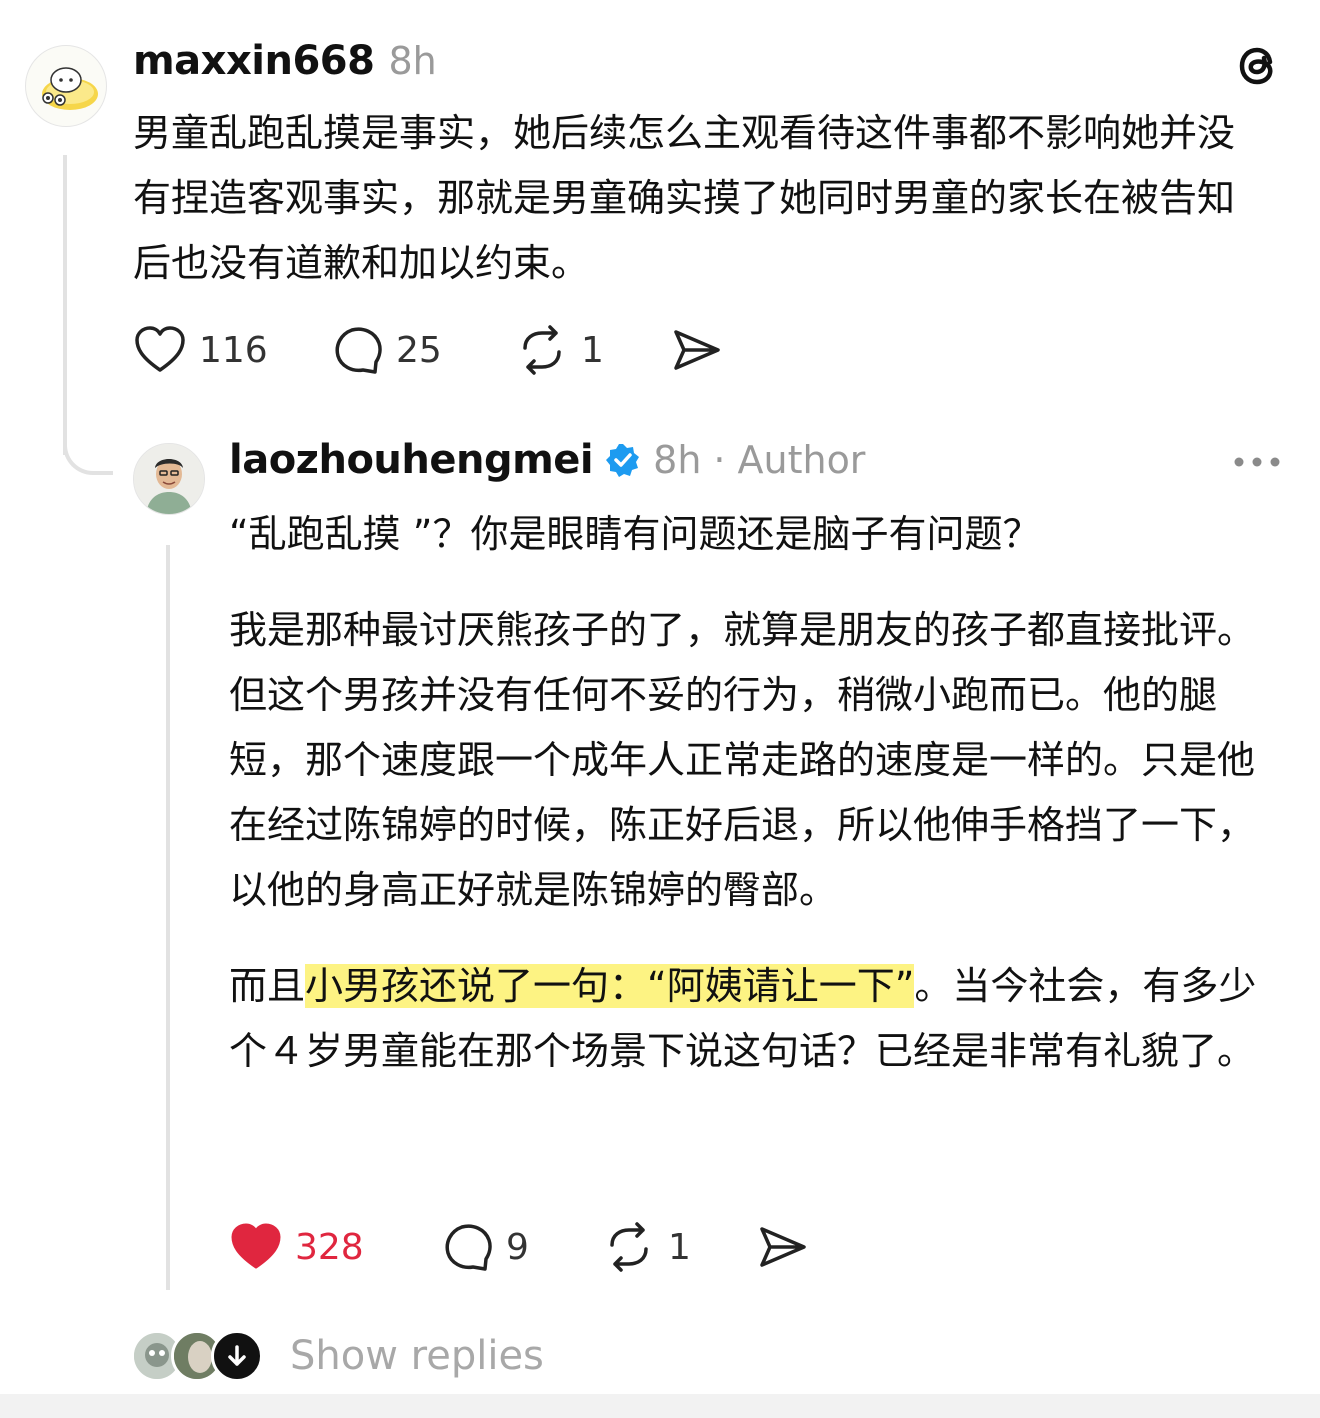  I want to click on like-count: 116, so click(233, 350).